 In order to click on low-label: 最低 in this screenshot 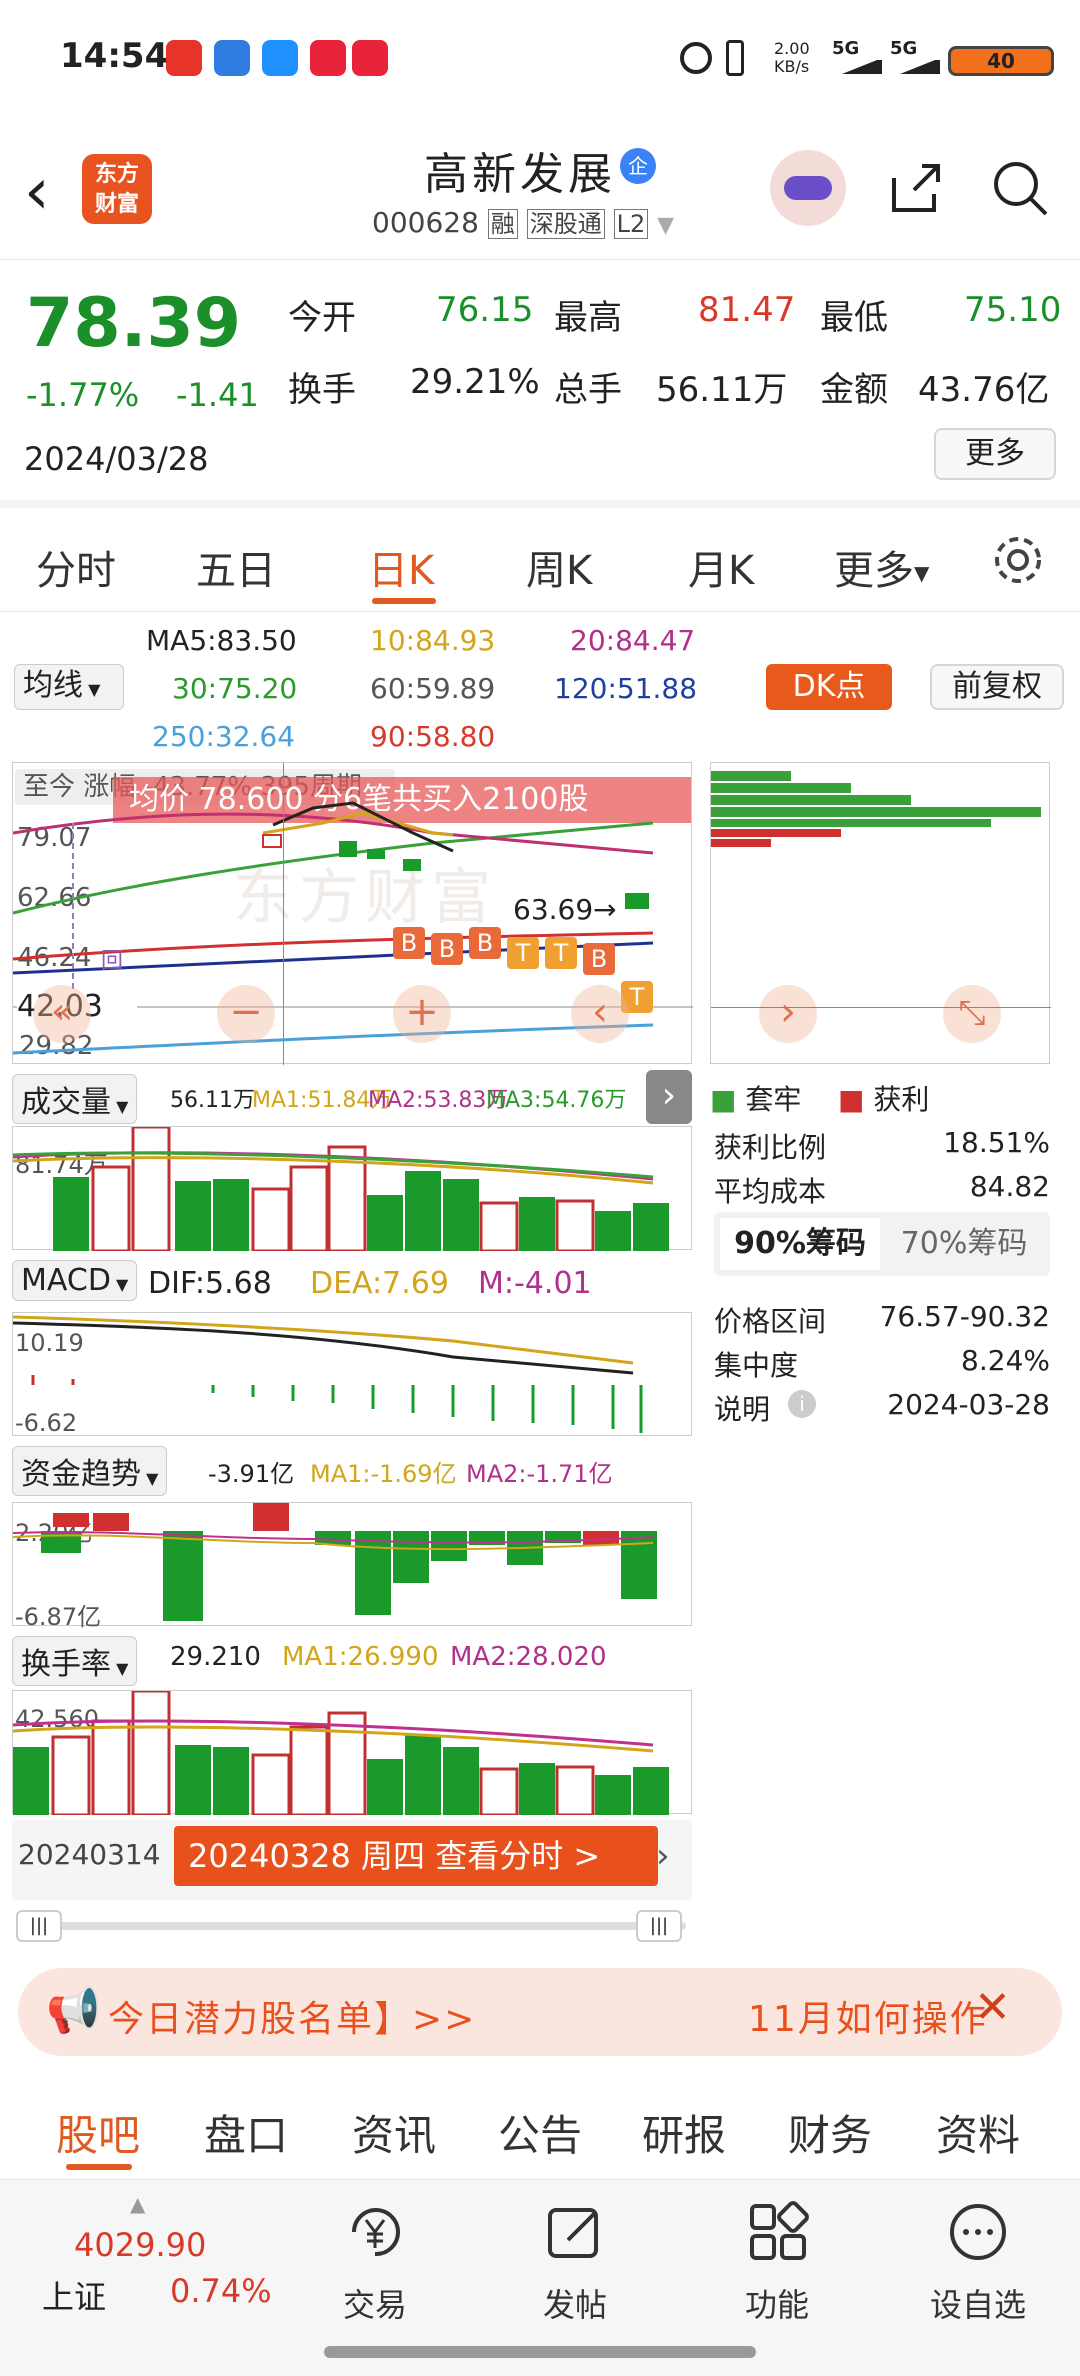, I will do `click(854, 318)`.